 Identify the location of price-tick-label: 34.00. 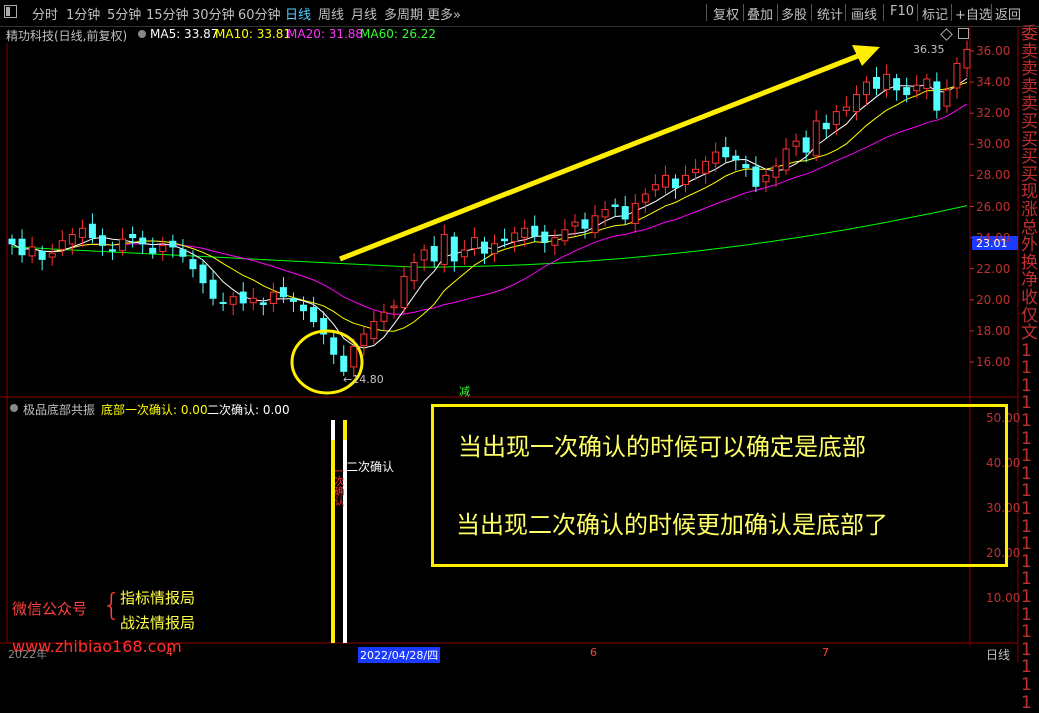
(993, 82).